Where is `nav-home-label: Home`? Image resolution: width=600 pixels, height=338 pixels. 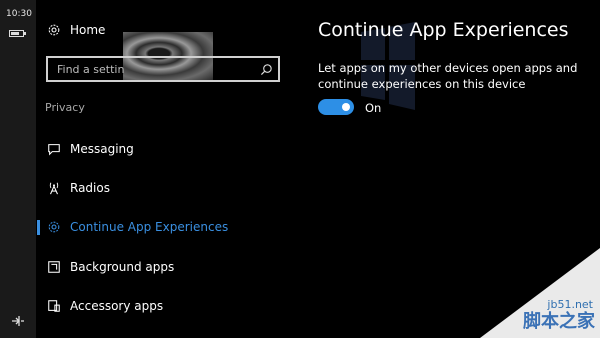 nav-home-label: Home is located at coordinates (88, 30).